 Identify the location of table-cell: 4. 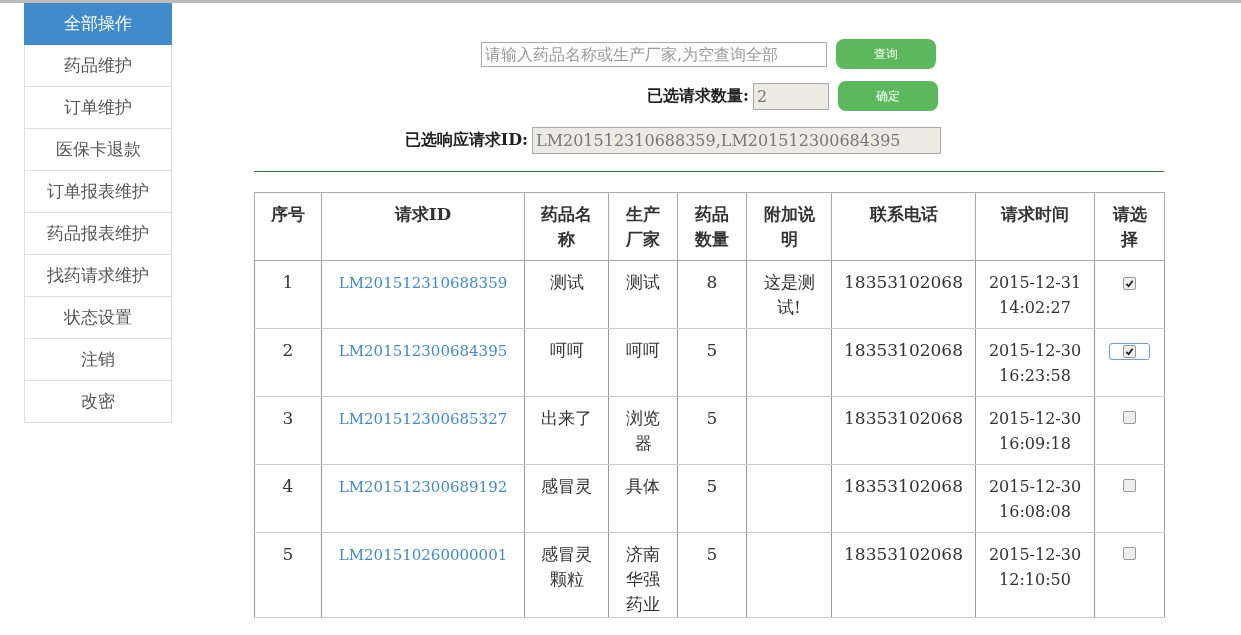
(288, 486).